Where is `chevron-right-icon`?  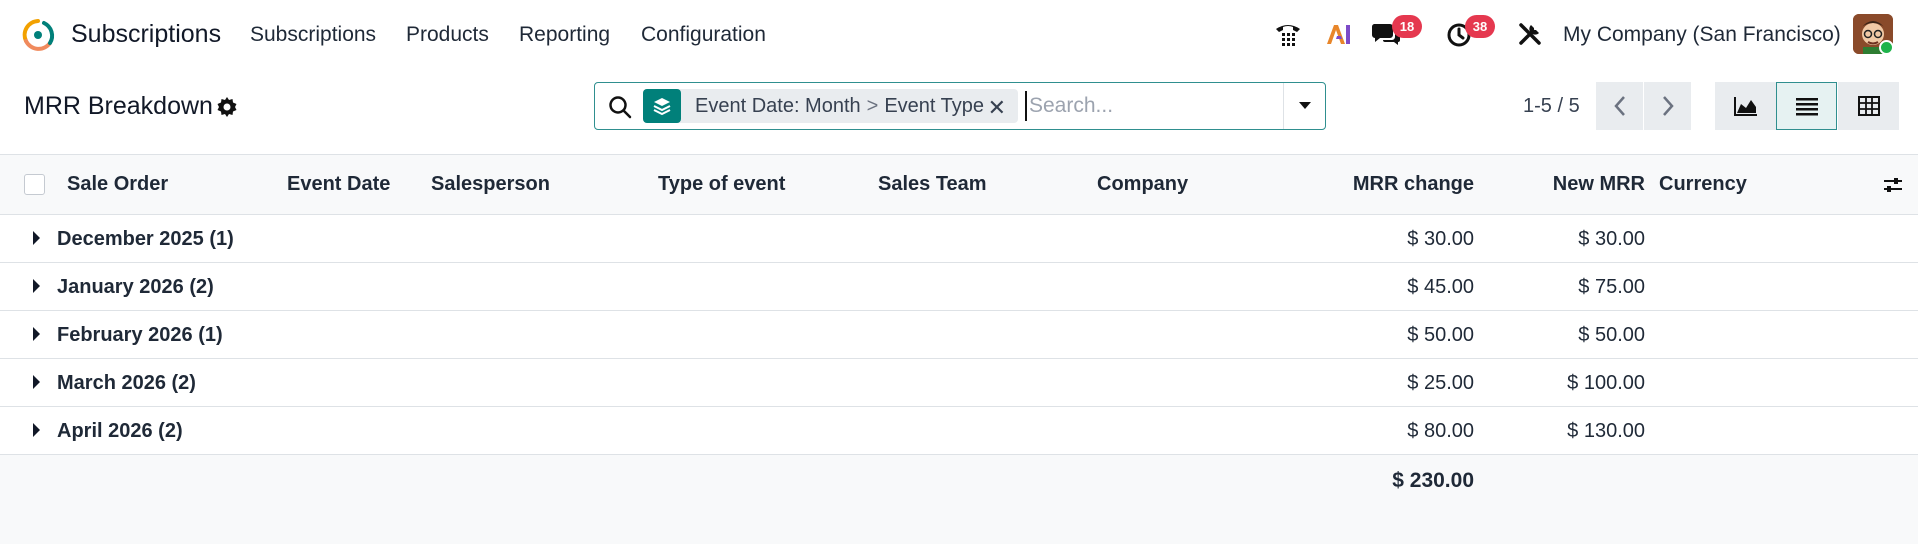
chevron-right-icon is located at coordinates (1668, 106).